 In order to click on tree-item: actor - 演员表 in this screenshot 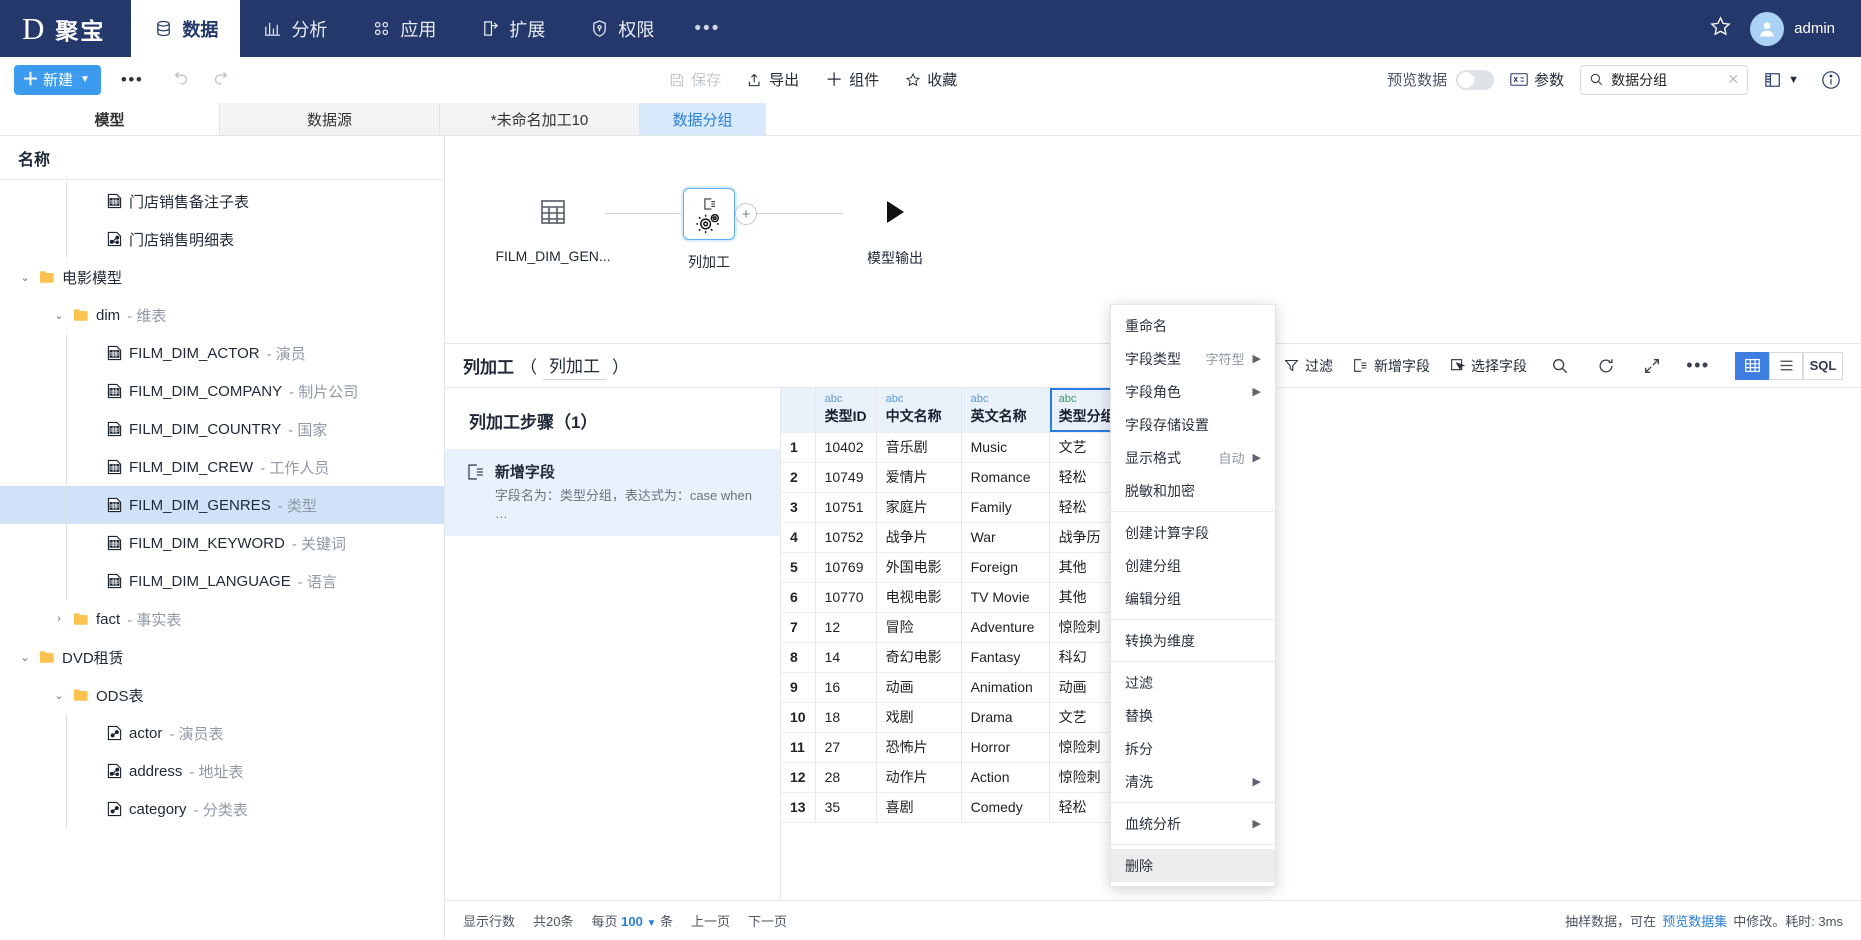, I will do `click(222, 733)`.